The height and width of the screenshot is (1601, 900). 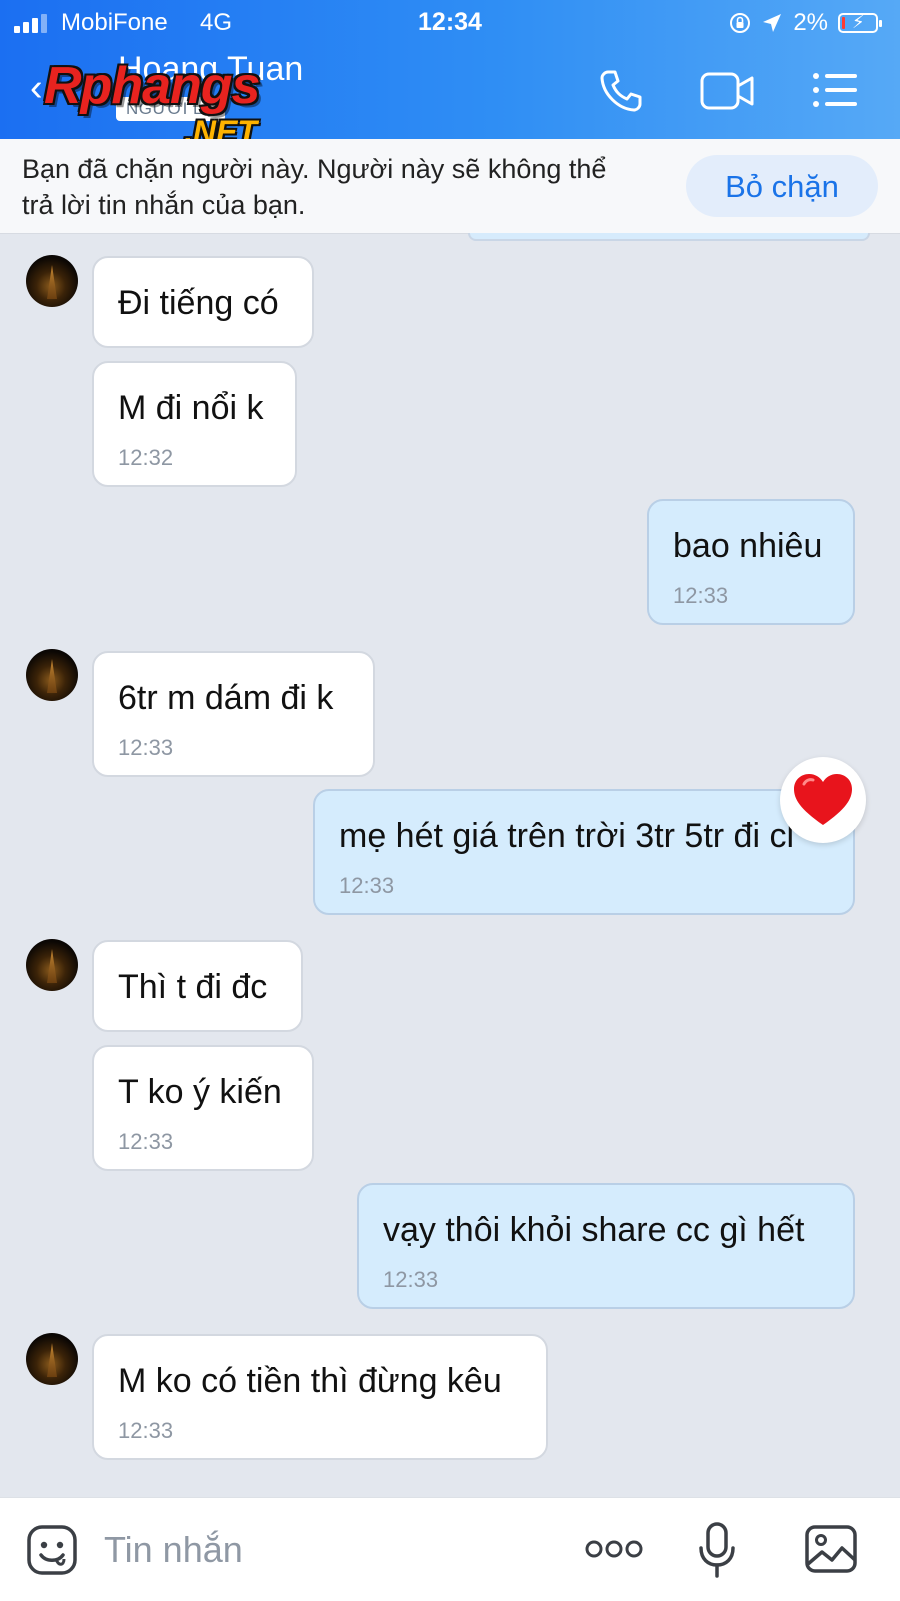 What do you see at coordinates (782, 186) in the screenshot?
I see `unblock-button: Bỏ chặn` at bounding box center [782, 186].